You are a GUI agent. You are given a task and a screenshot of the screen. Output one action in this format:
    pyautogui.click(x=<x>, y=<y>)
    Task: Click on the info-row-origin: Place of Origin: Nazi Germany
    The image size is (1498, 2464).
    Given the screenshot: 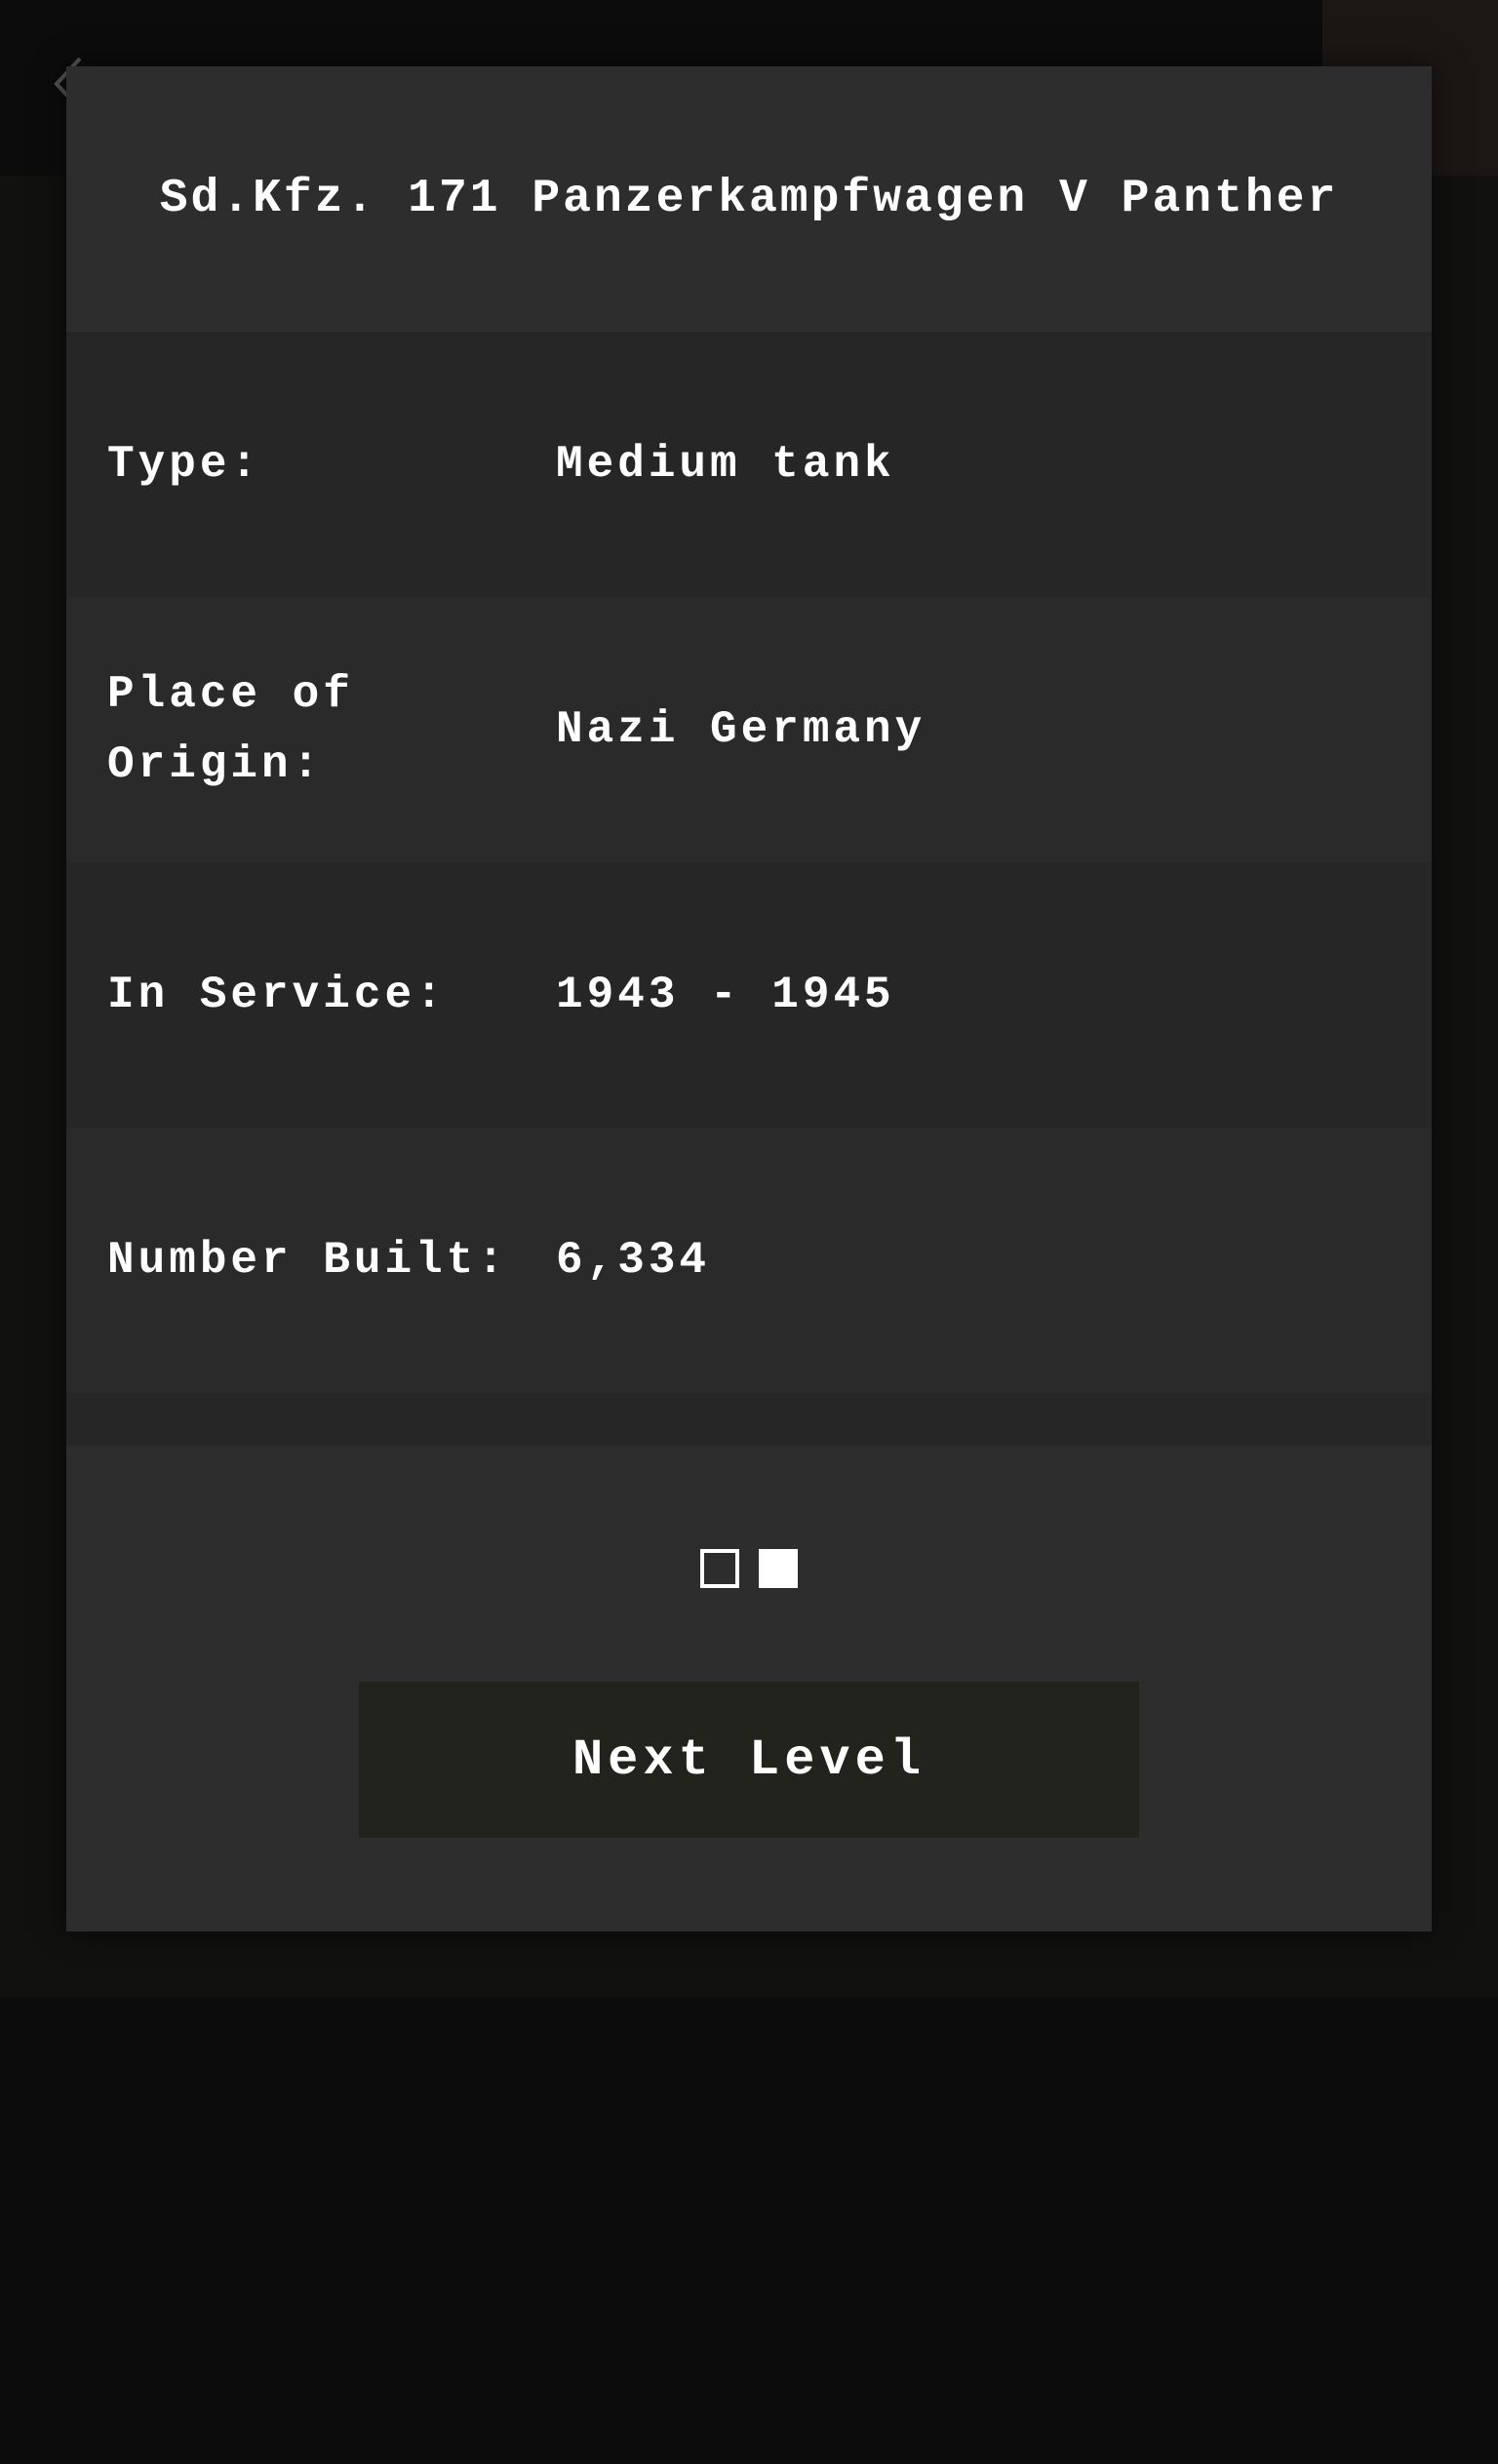 What is the action you would take?
    pyautogui.click(x=749, y=729)
    